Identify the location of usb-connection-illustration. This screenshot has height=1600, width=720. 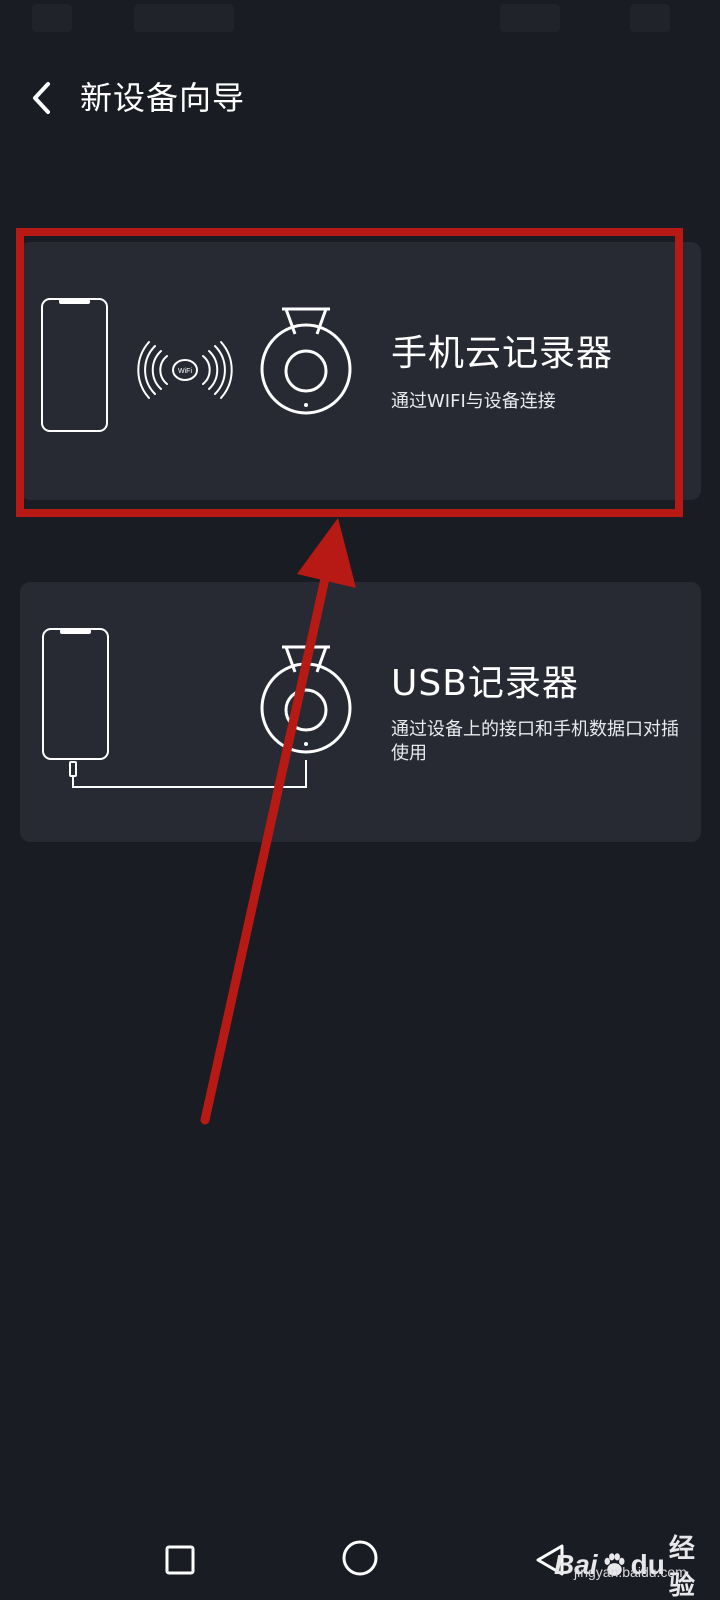
(197, 708).